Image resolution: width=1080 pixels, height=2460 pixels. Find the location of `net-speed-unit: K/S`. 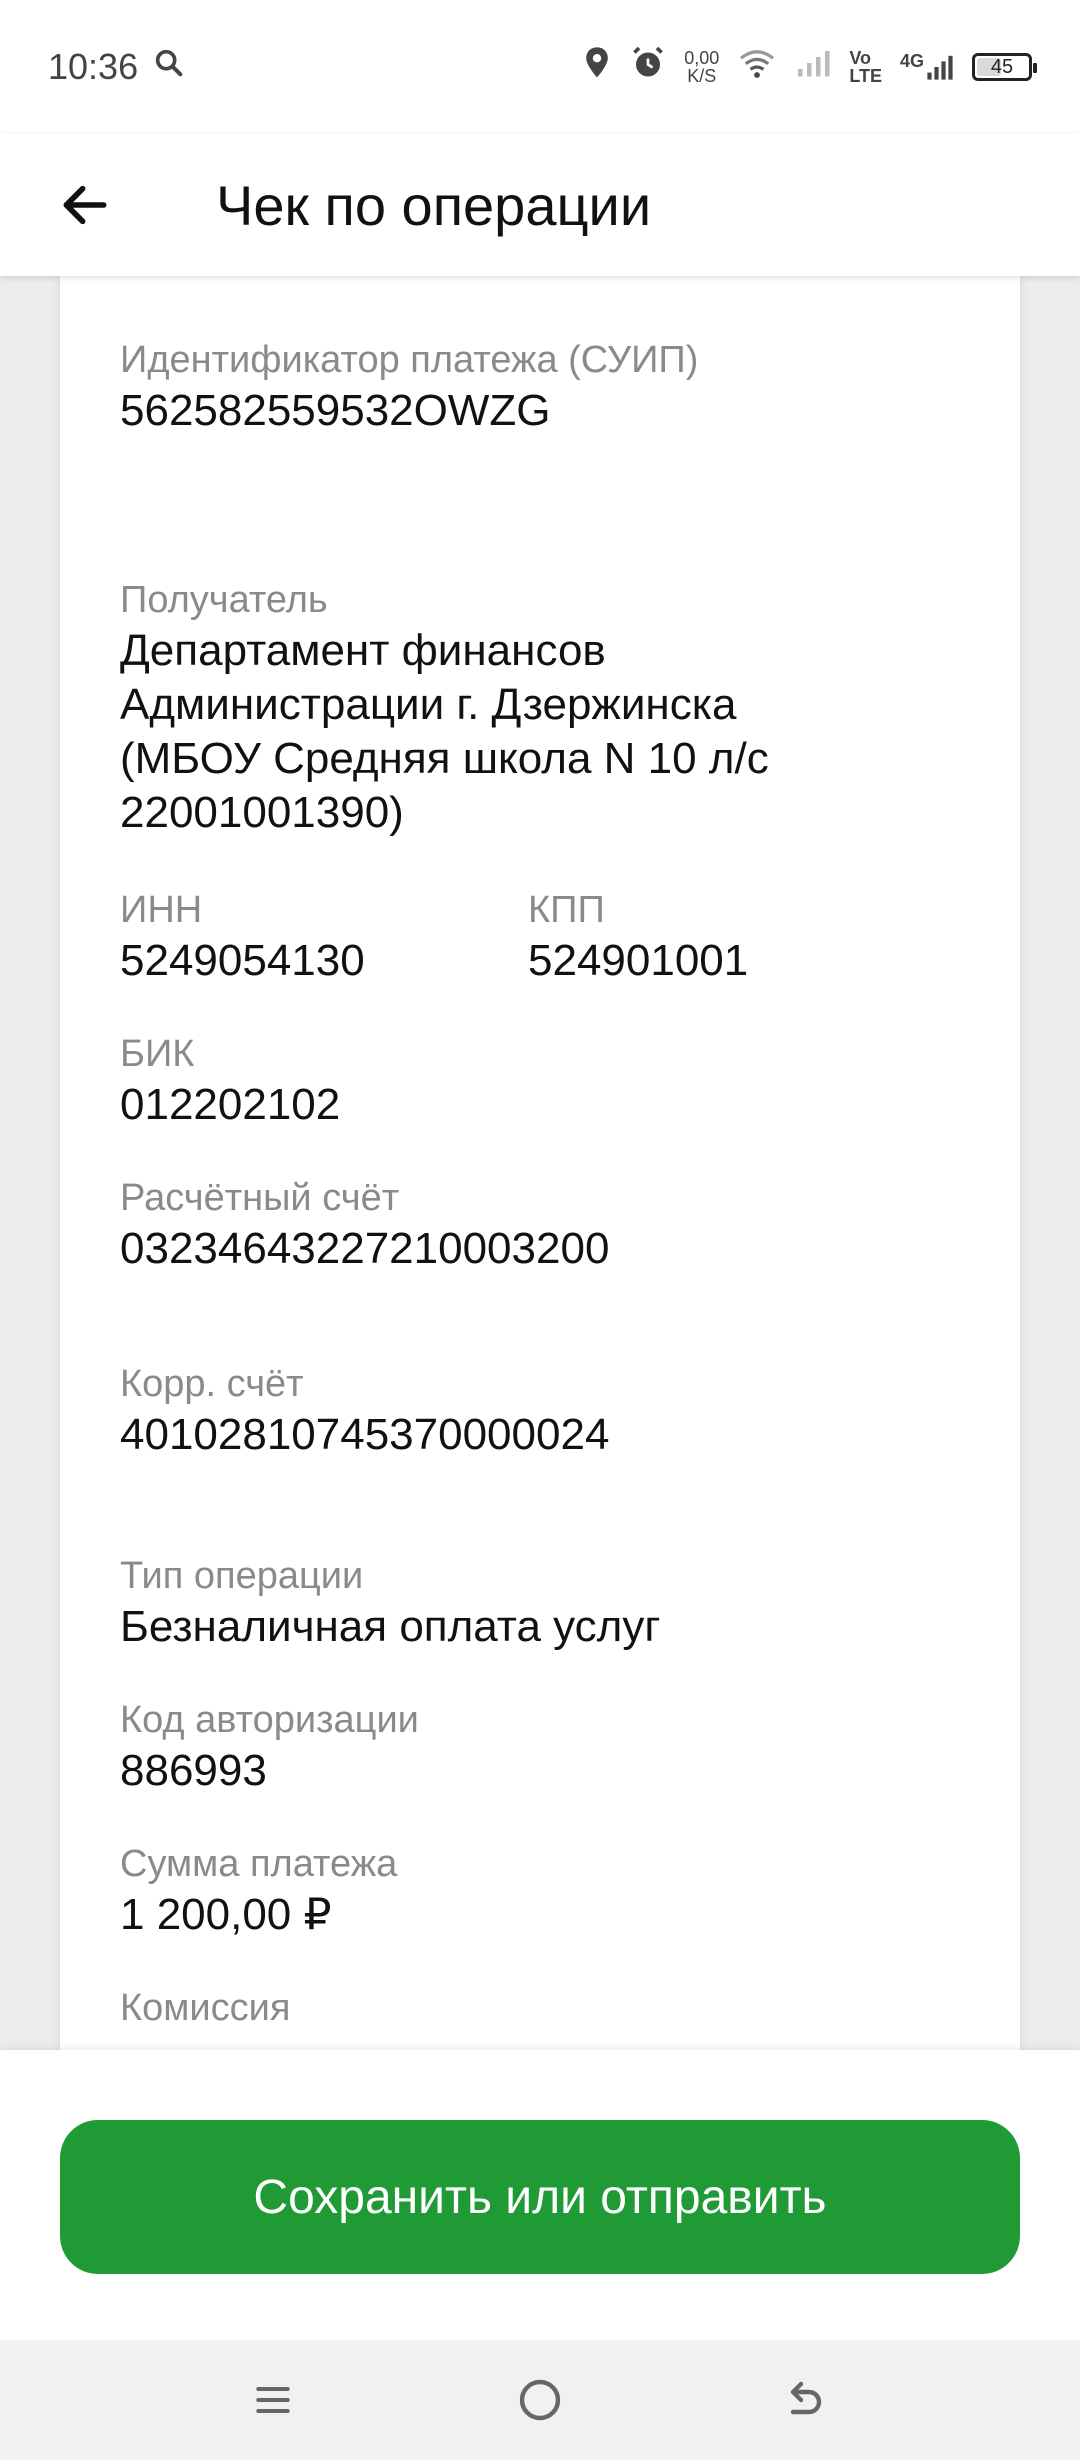

net-speed-unit: K/S is located at coordinates (702, 76).